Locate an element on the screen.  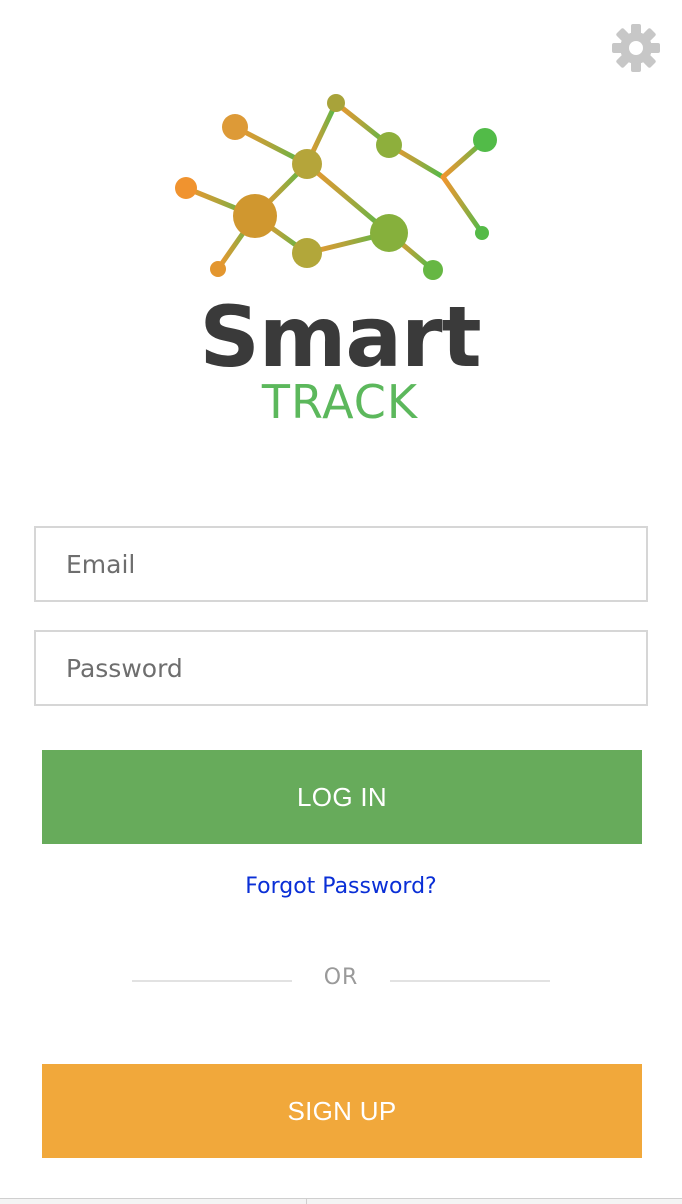
login-button: LOG IN is located at coordinates (342, 797).